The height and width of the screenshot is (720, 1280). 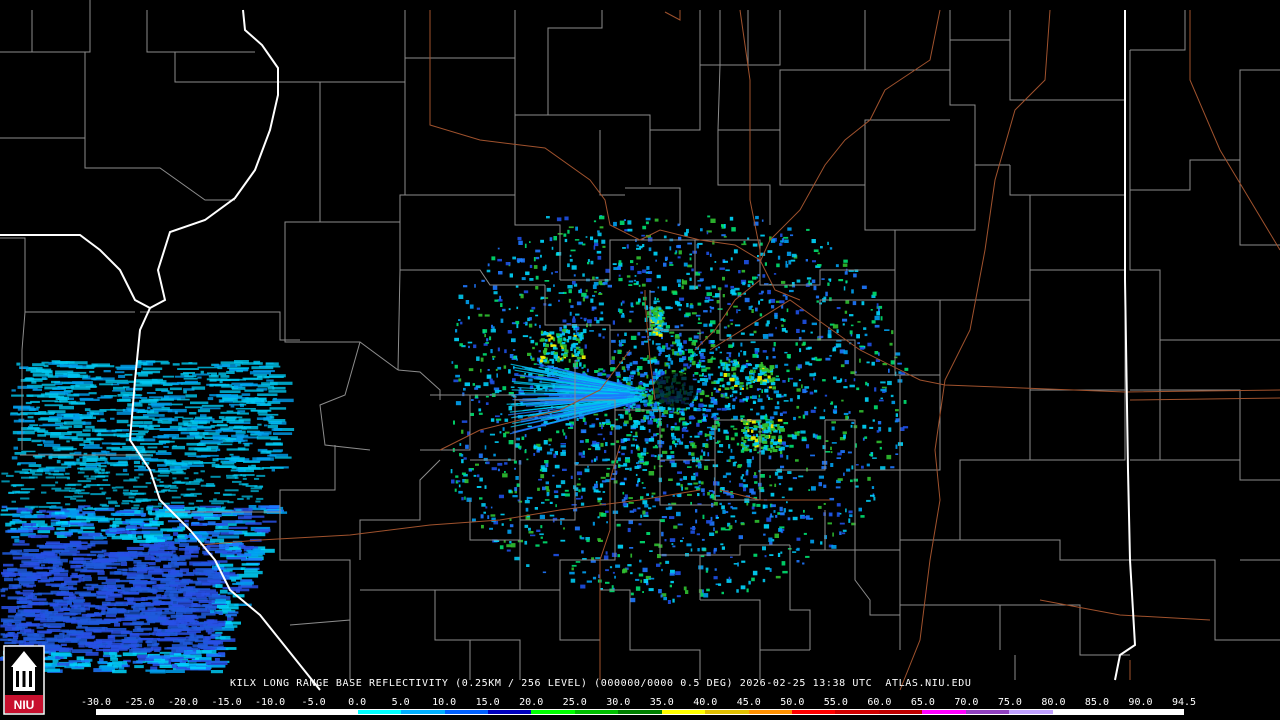 I want to click on scale-tick-label: 80.0, so click(x=1053, y=702).